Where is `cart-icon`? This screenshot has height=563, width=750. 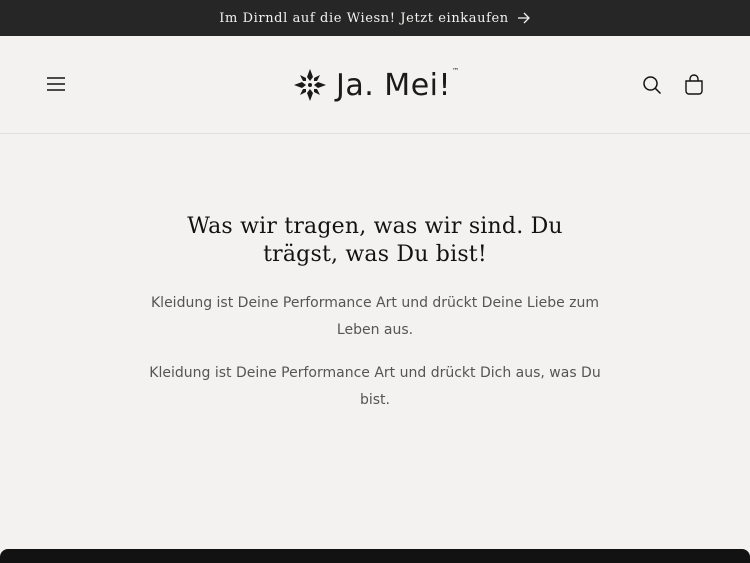
cart-icon is located at coordinates (694, 85).